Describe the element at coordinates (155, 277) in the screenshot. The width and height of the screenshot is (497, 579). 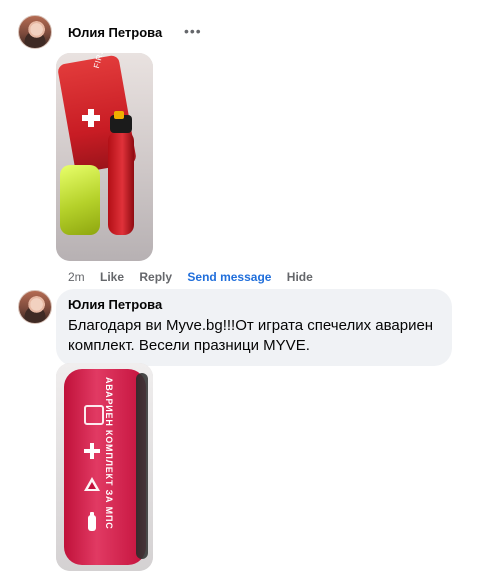
I see `reply-button: Reply` at that location.